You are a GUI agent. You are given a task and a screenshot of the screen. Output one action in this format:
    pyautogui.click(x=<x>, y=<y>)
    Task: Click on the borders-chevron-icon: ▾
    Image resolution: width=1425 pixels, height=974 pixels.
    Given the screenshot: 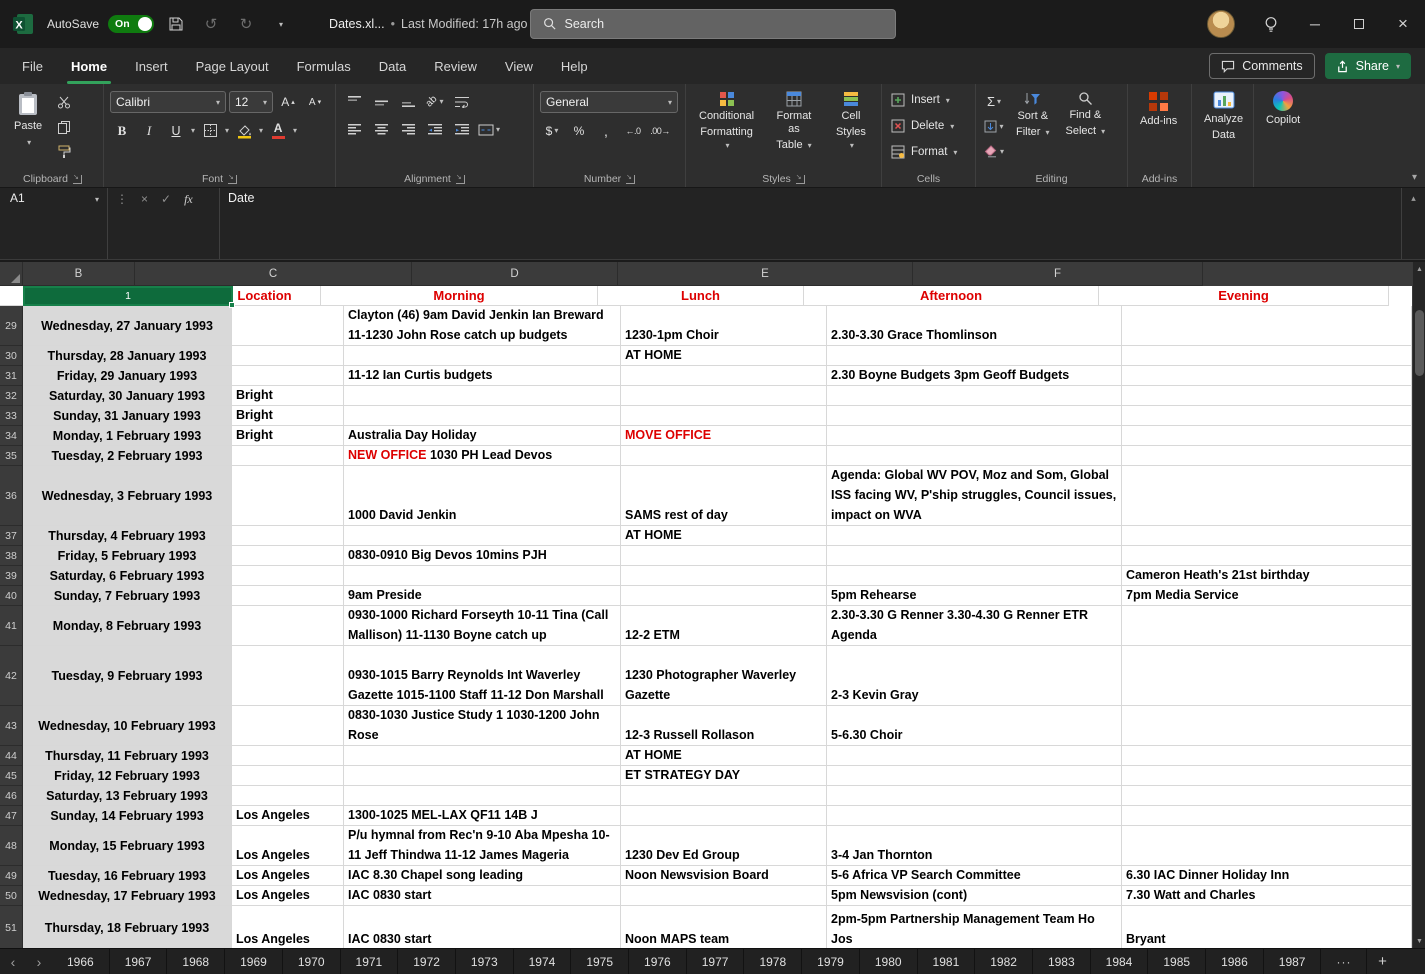 What is the action you would take?
    pyautogui.click(x=227, y=130)
    